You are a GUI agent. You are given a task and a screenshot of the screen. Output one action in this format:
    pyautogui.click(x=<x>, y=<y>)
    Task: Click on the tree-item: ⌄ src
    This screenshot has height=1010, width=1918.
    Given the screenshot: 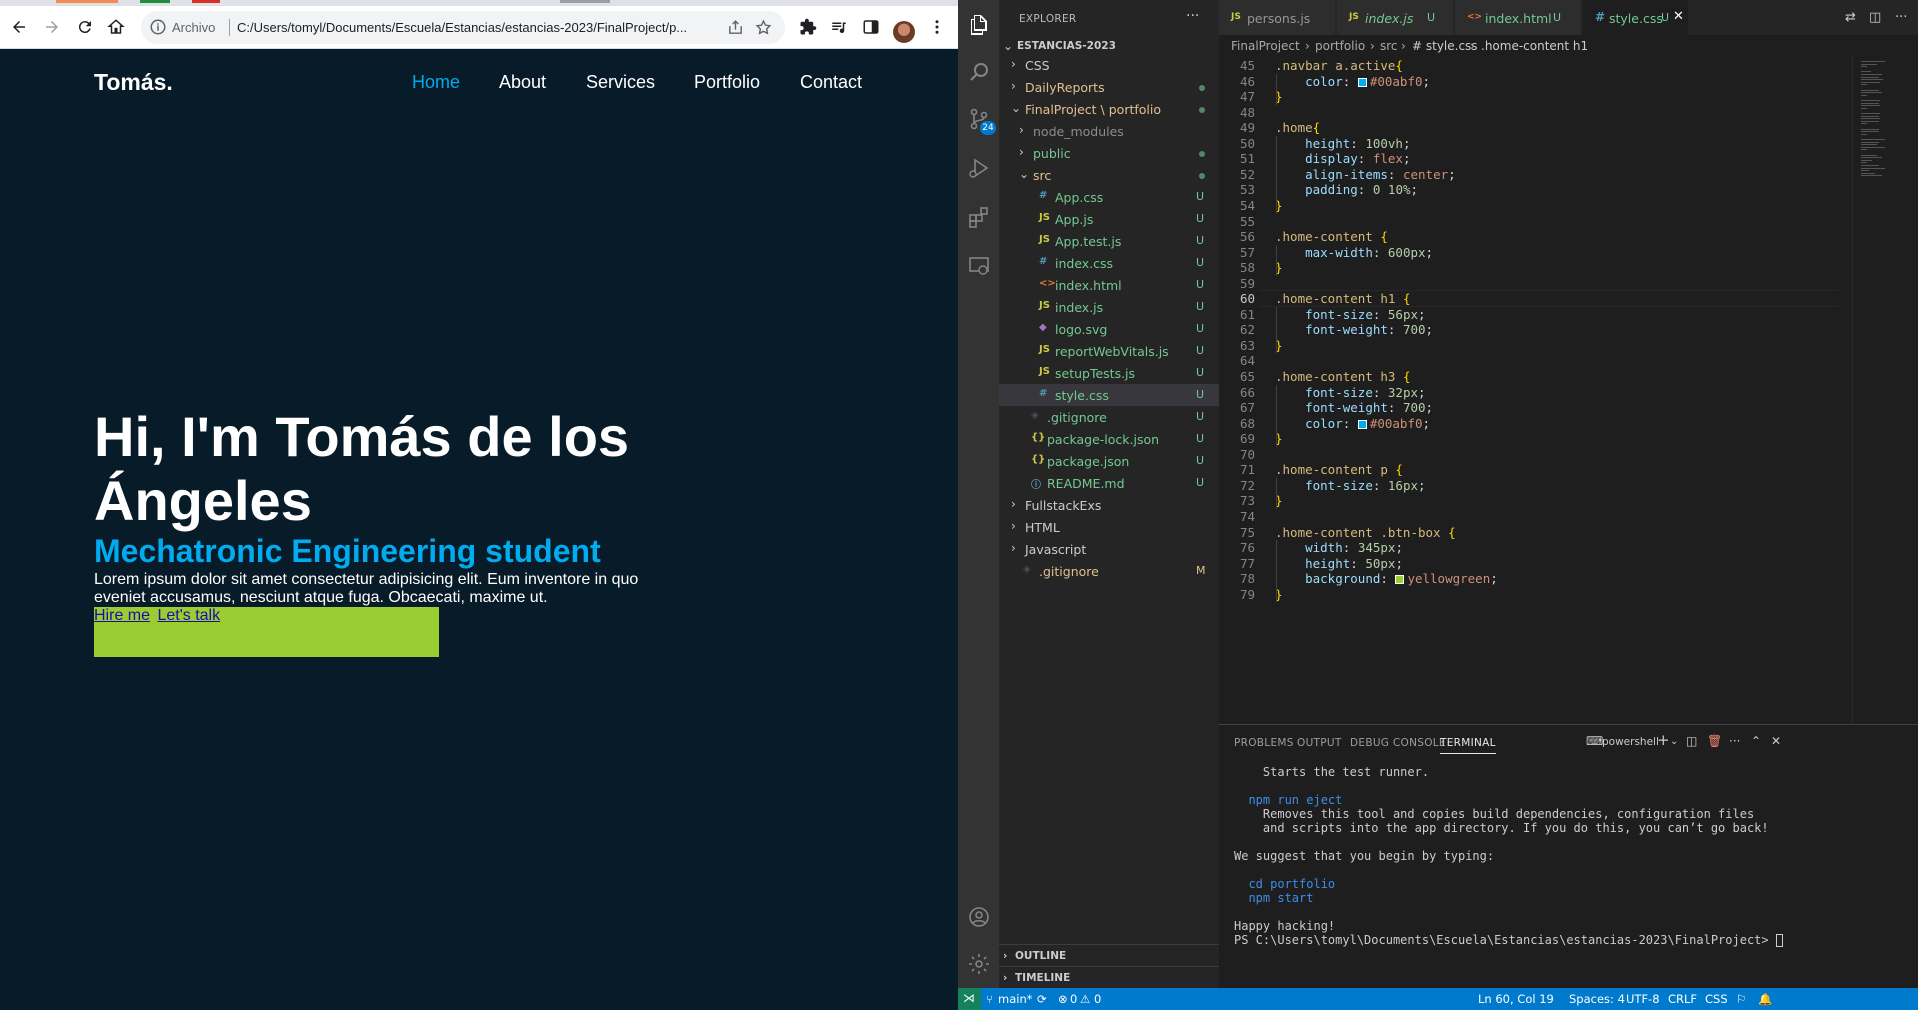 What is the action you would take?
    pyautogui.click(x=1109, y=175)
    